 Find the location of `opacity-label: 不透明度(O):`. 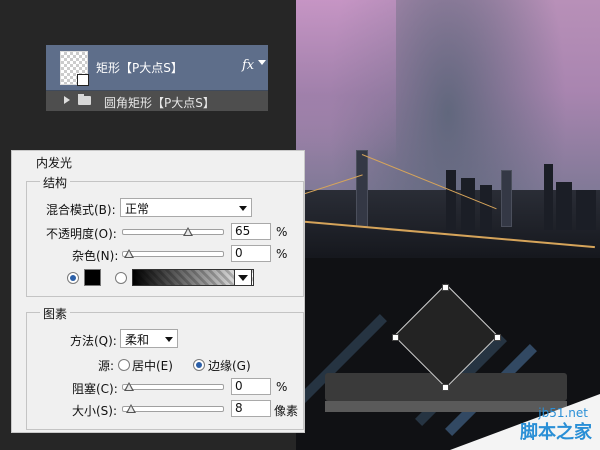

opacity-label: 不透明度(O): is located at coordinates (81, 234).